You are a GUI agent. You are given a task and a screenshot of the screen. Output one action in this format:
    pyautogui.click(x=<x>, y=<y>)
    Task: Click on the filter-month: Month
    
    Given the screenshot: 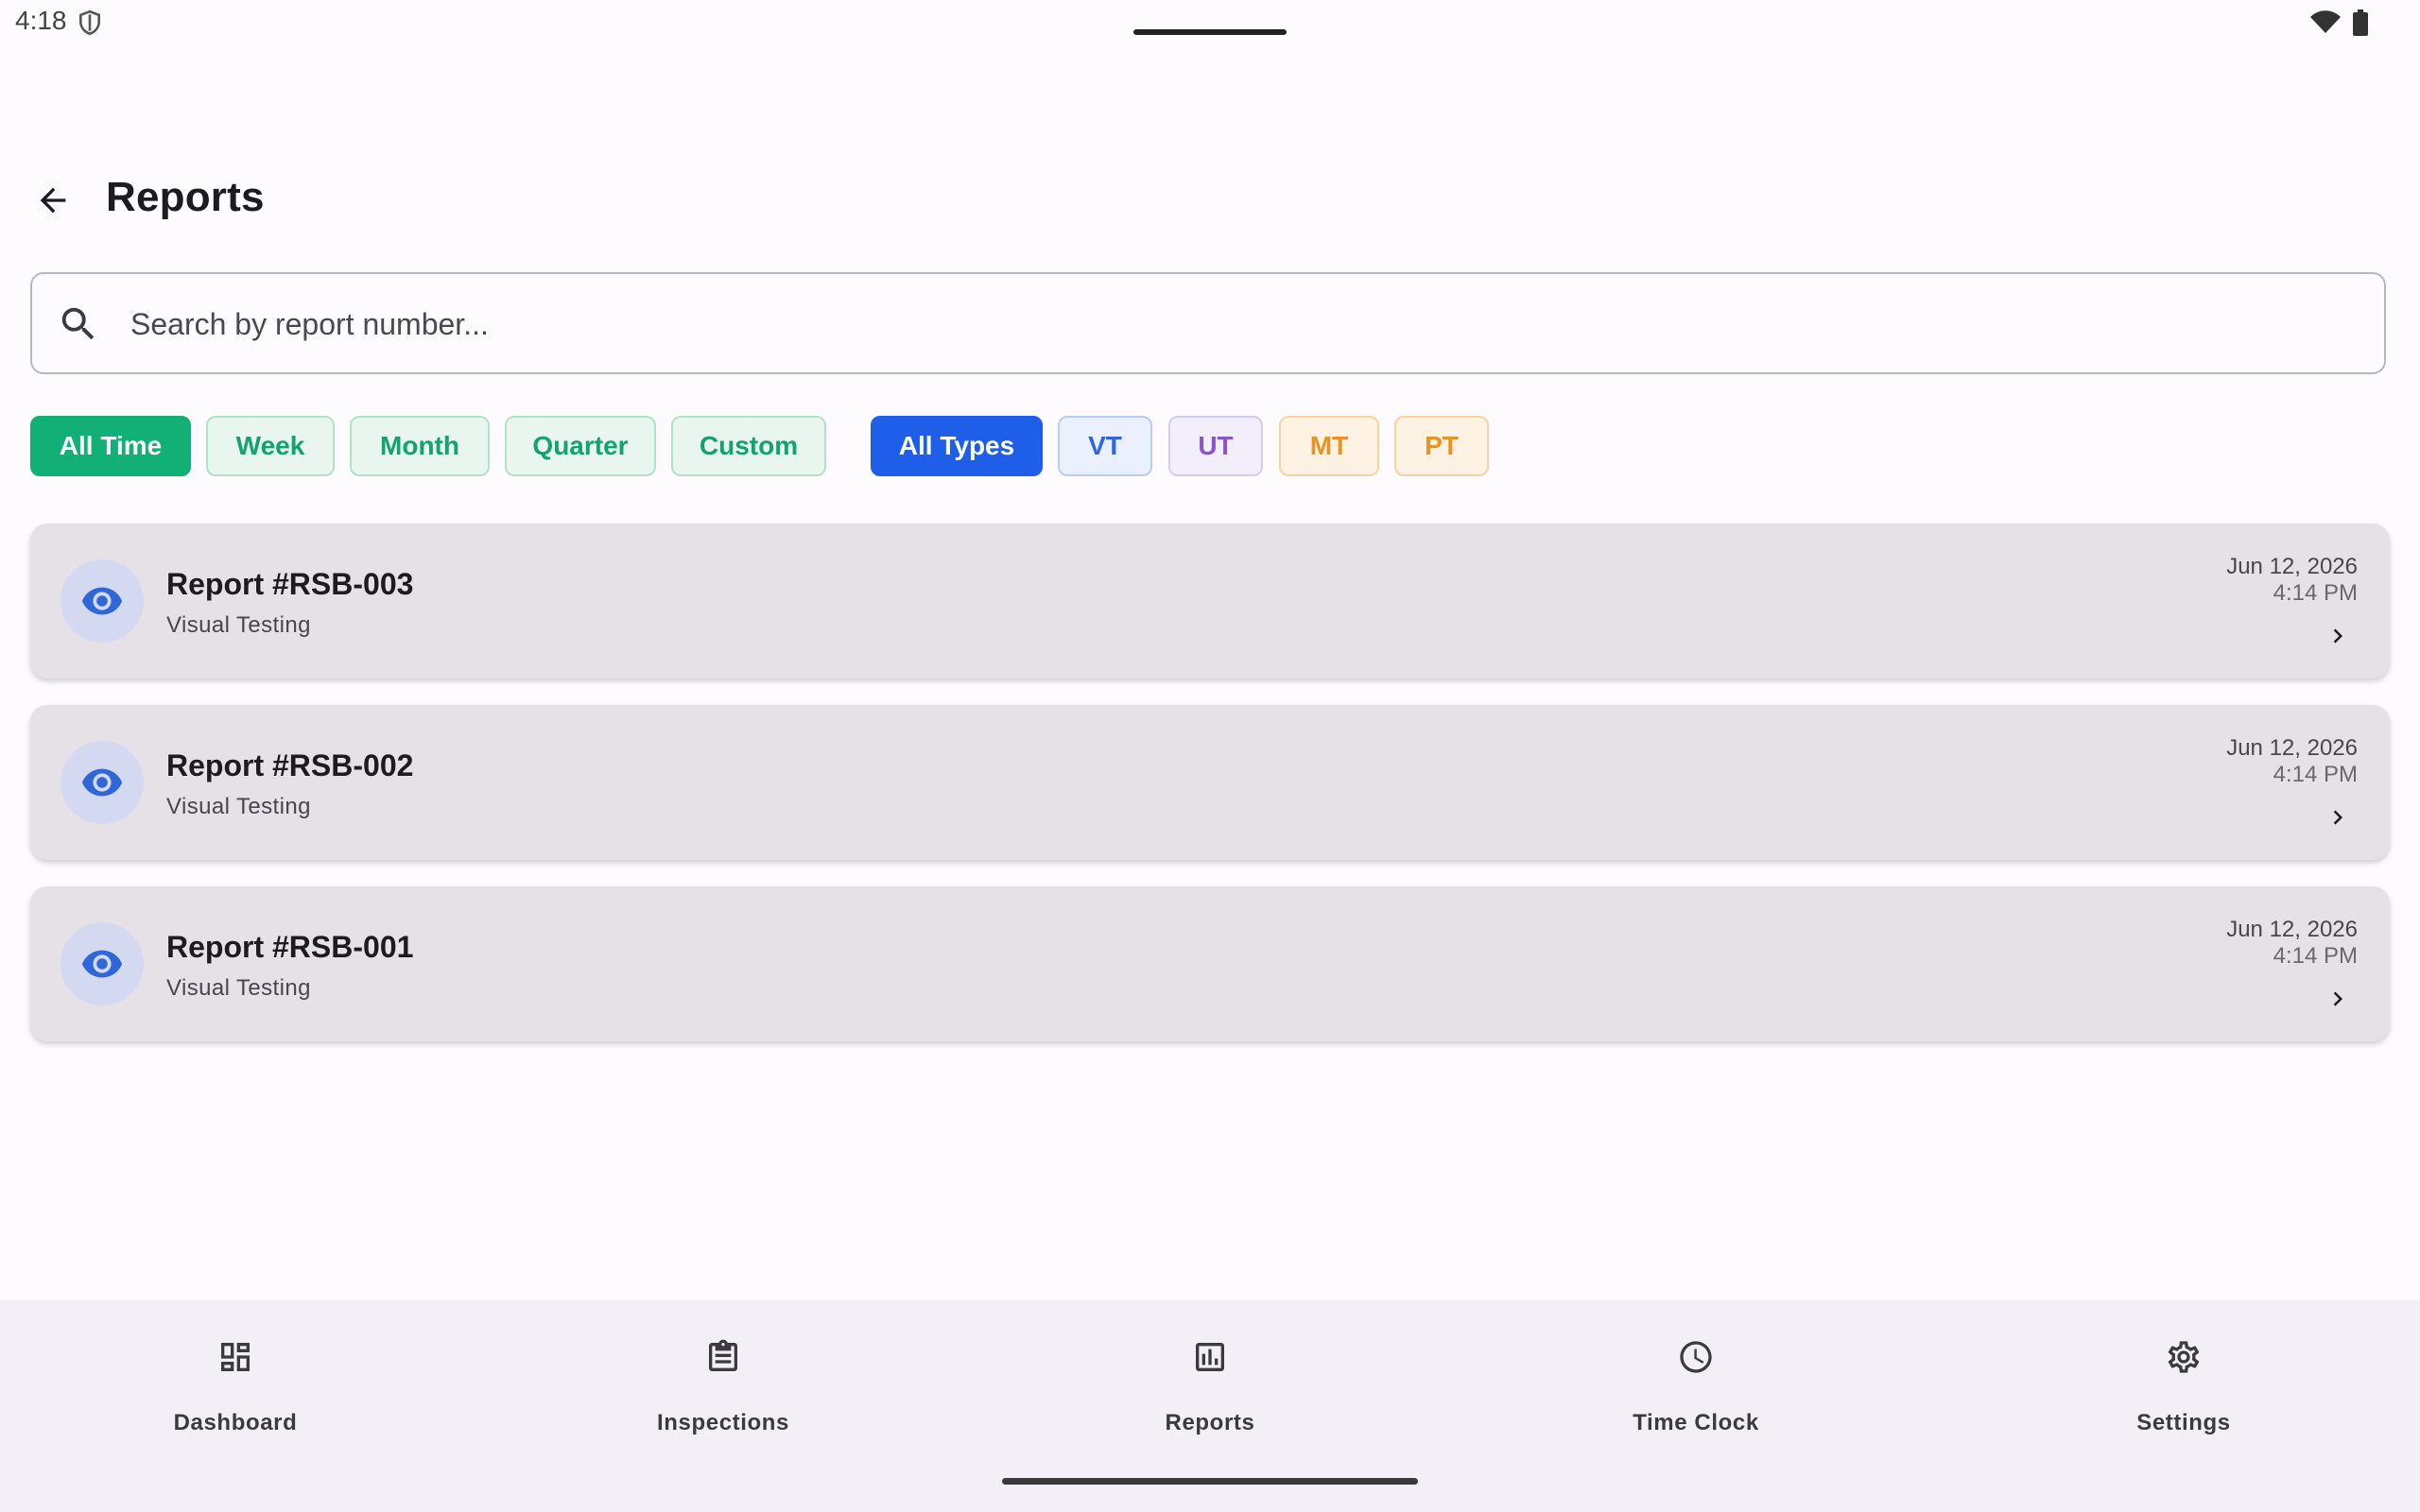 What is the action you would take?
    pyautogui.click(x=420, y=446)
    